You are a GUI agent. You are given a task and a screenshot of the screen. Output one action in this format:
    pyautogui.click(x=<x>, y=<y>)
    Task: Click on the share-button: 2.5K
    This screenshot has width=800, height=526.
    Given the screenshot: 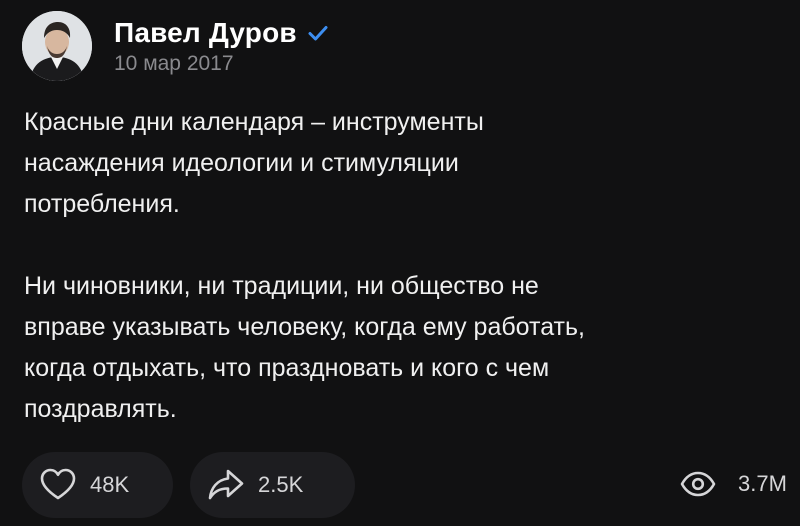 What is the action you would take?
    pyautogui.click(x=272, y=485)
    